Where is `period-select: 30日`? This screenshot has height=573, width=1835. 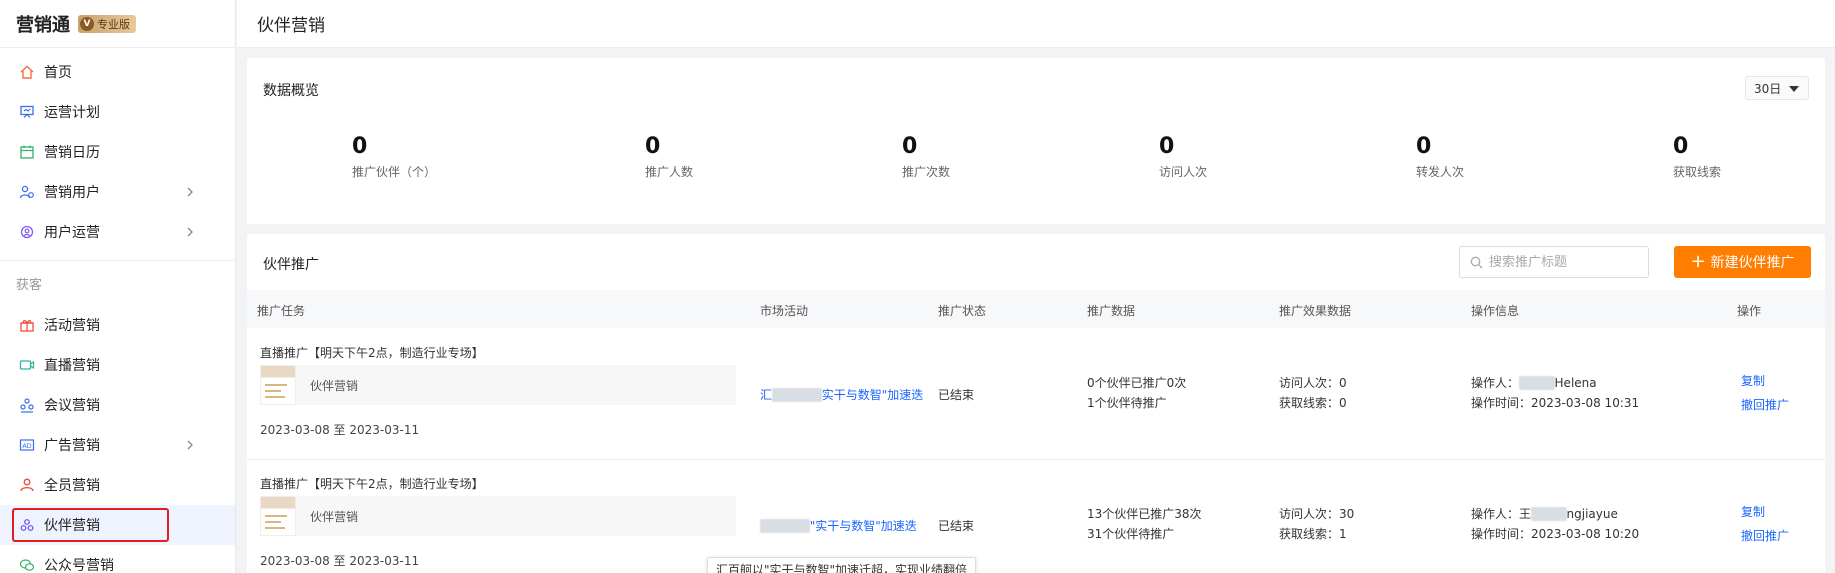 period-select: 30日 is located at coordinates (1777, 88).